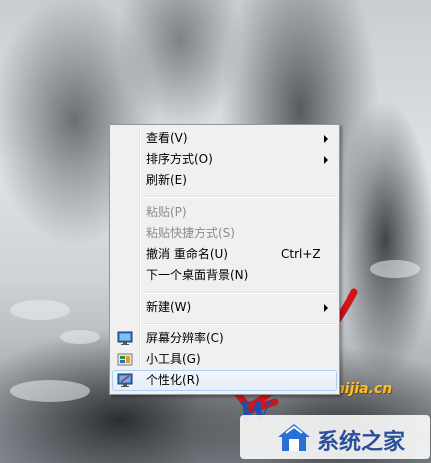 The height and width of the screenshot is (463, 431). I want to click on gadgets-icon, so click(125, 359).